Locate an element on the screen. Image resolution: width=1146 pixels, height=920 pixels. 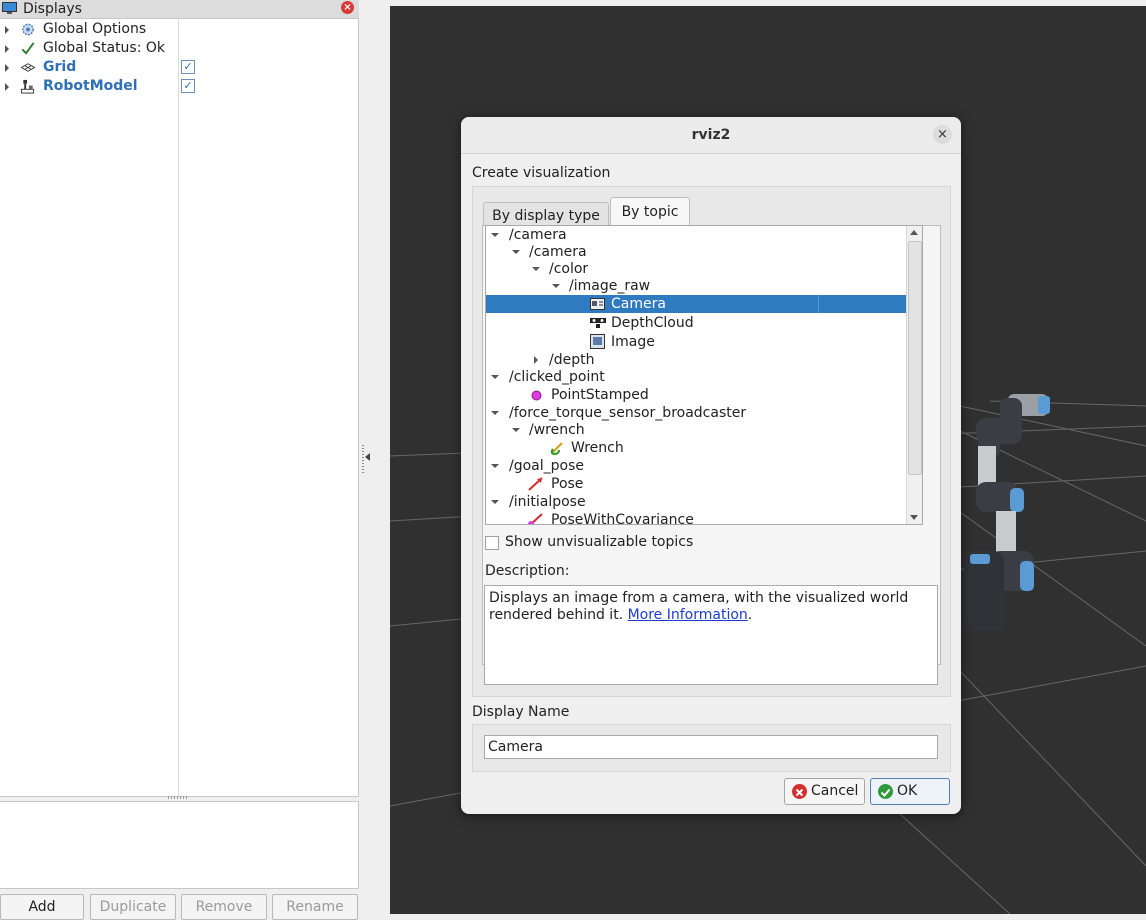
dialog-titlebar: rviz2 × is located at coordinates (711, 135).